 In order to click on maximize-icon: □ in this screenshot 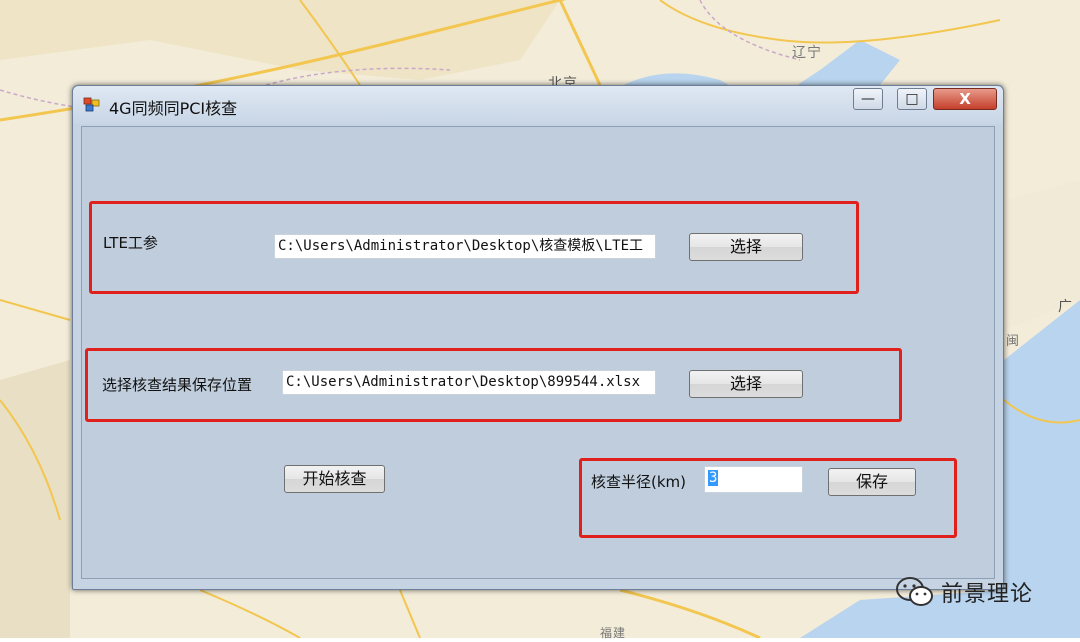, I will do `click(912, 99)`.